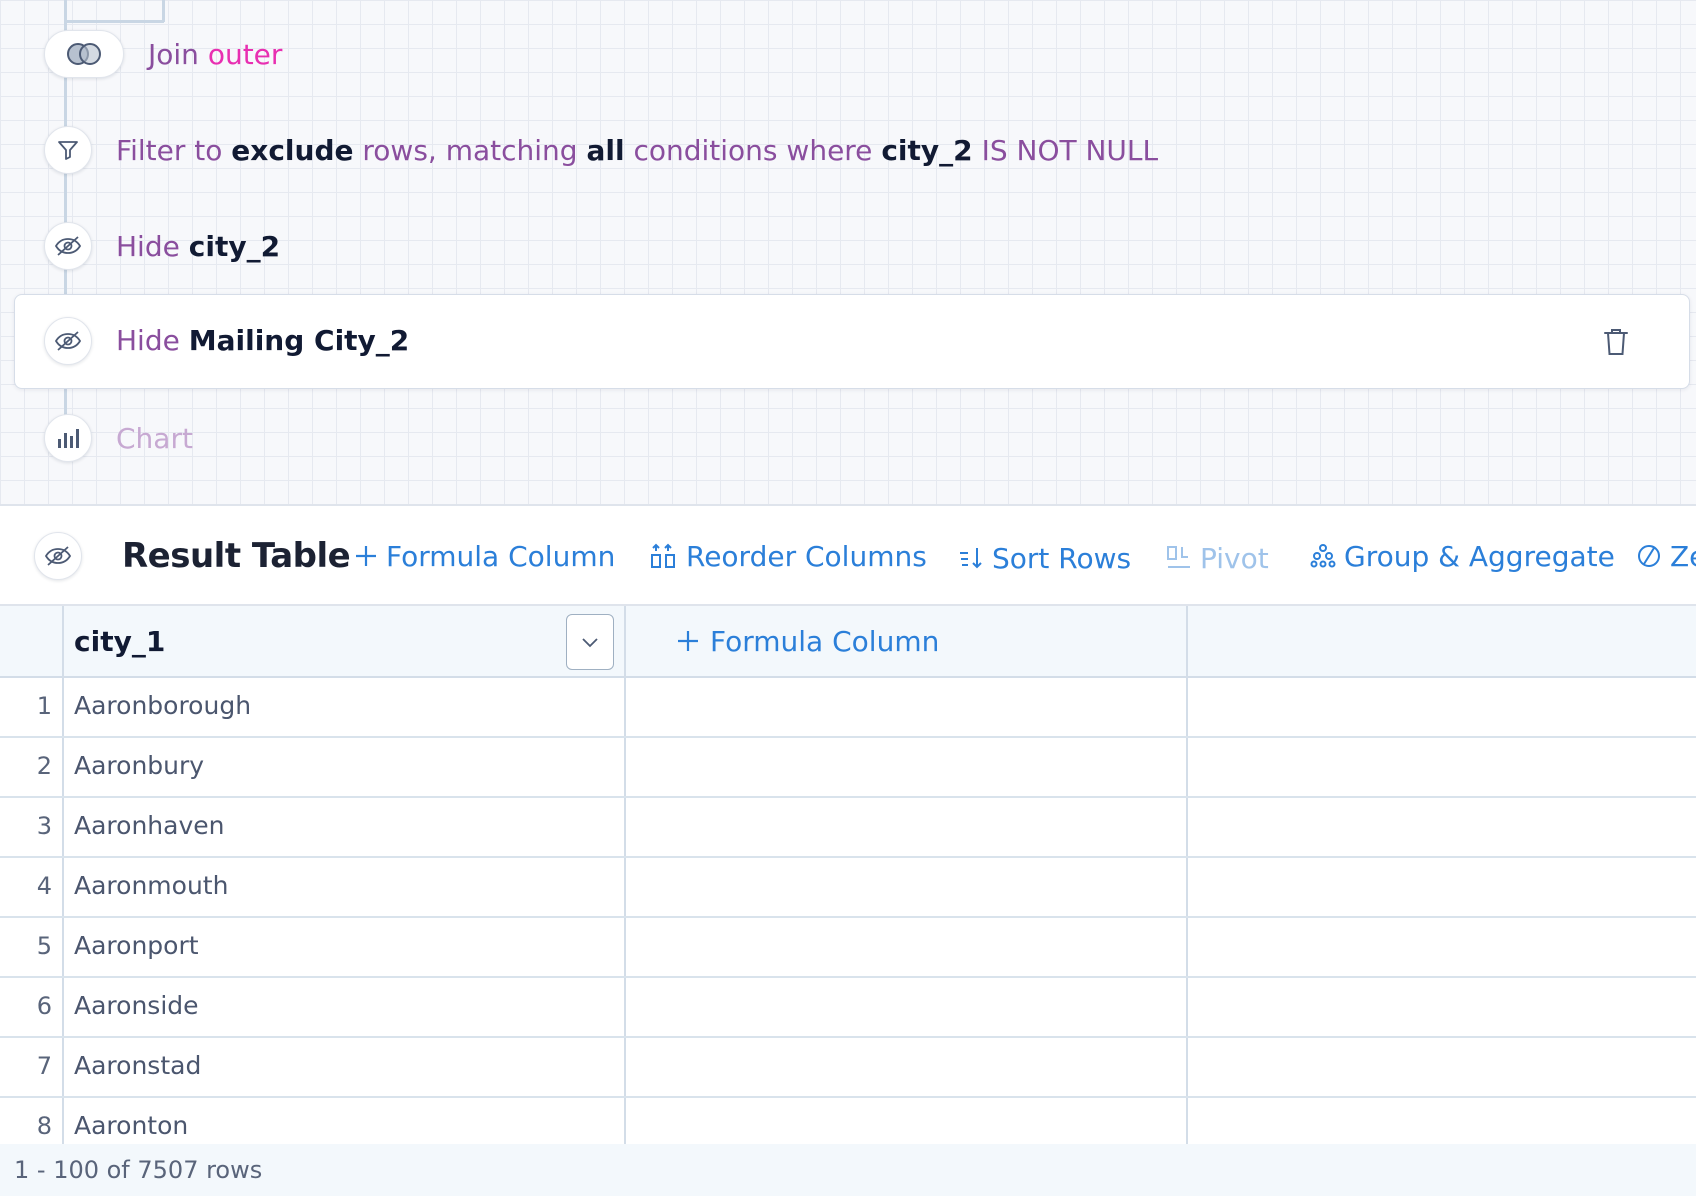 This screenshot has width=1696, height=1196. I want to click on ze-button: Ze, so click(1666, 556).